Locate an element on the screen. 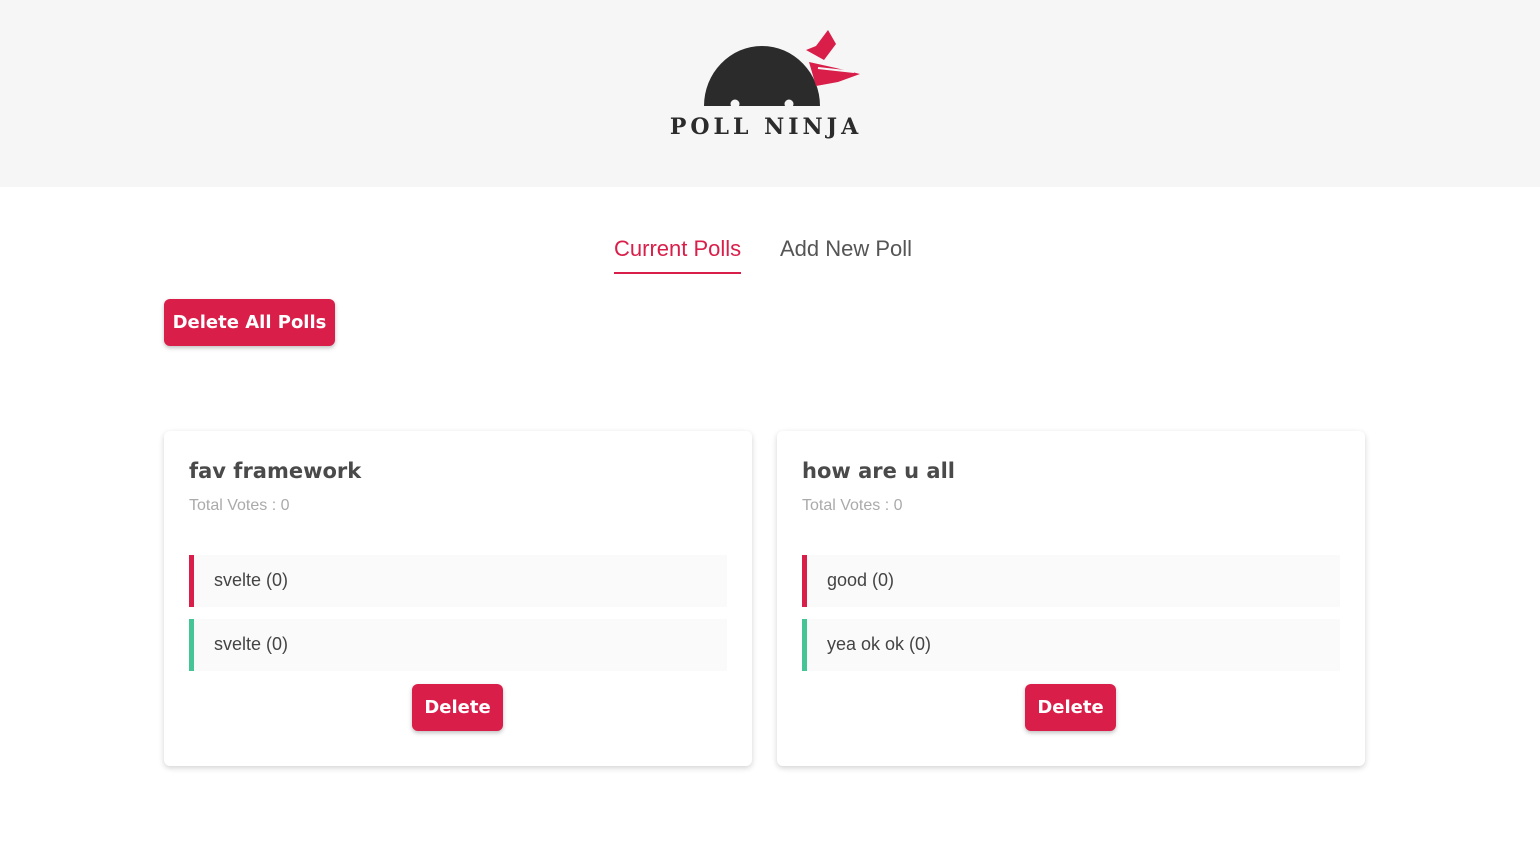  poll-answer: yea ok ok (0) is located at coordinates (1071, 645).